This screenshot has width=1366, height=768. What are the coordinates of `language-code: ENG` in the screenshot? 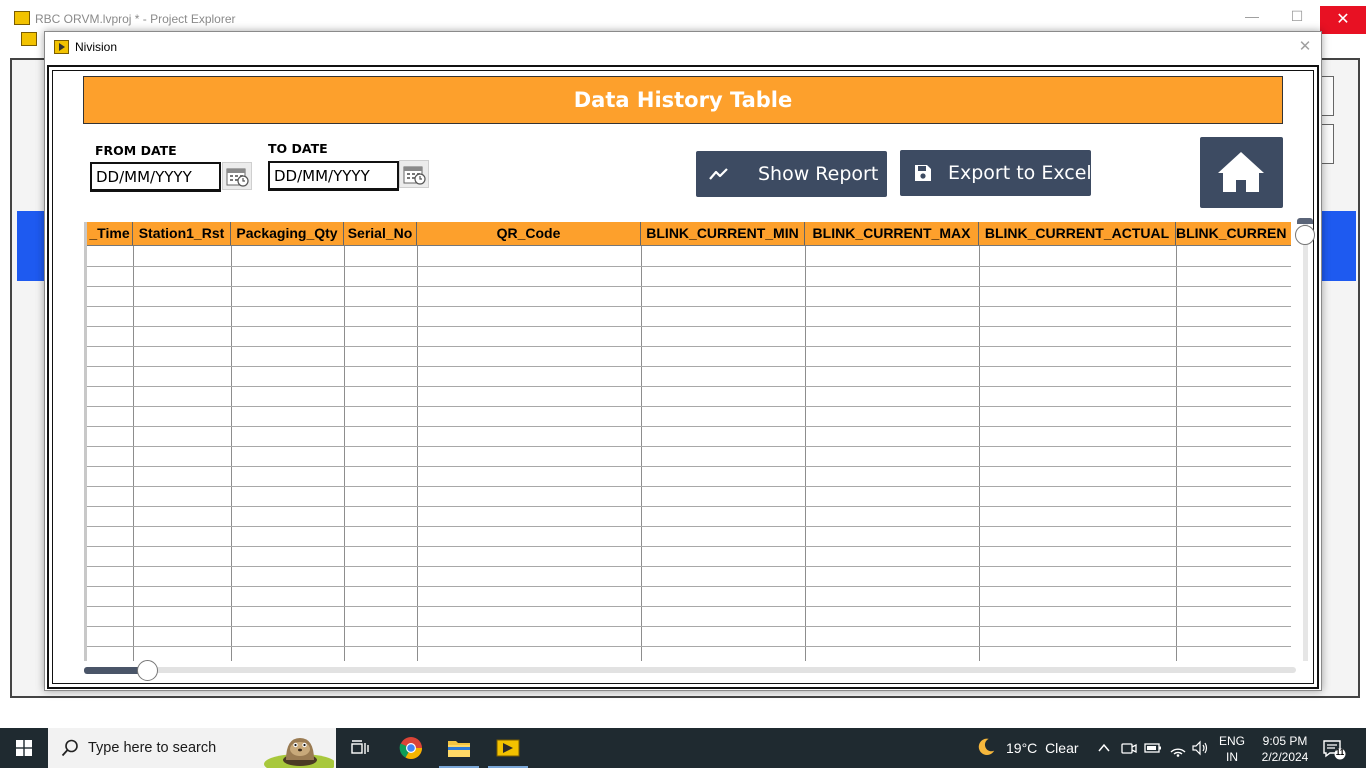 It's located at (1232, 741).